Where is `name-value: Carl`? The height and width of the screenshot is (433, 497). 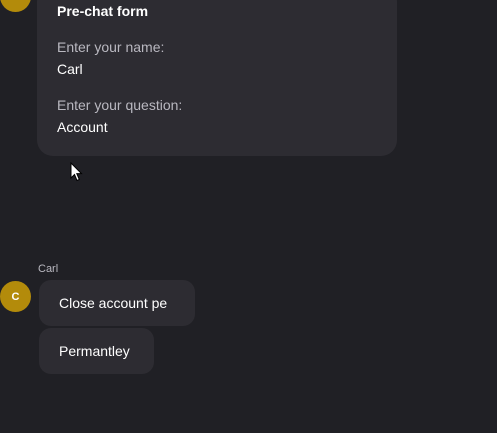
name-value: Carl is located at coordinates (70, 69).